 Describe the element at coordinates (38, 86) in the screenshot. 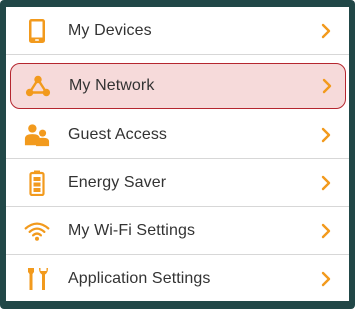

I see `network-icon` at that location.